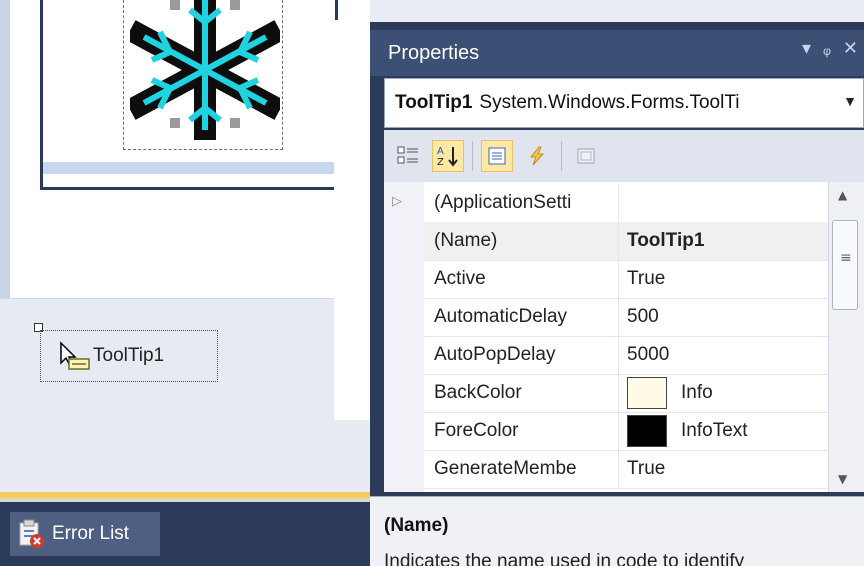  What do you see at coordinates (850, 101) in the screenshot?
I see `chevron-down-icon: ▼` at bounding box center [850, 101].